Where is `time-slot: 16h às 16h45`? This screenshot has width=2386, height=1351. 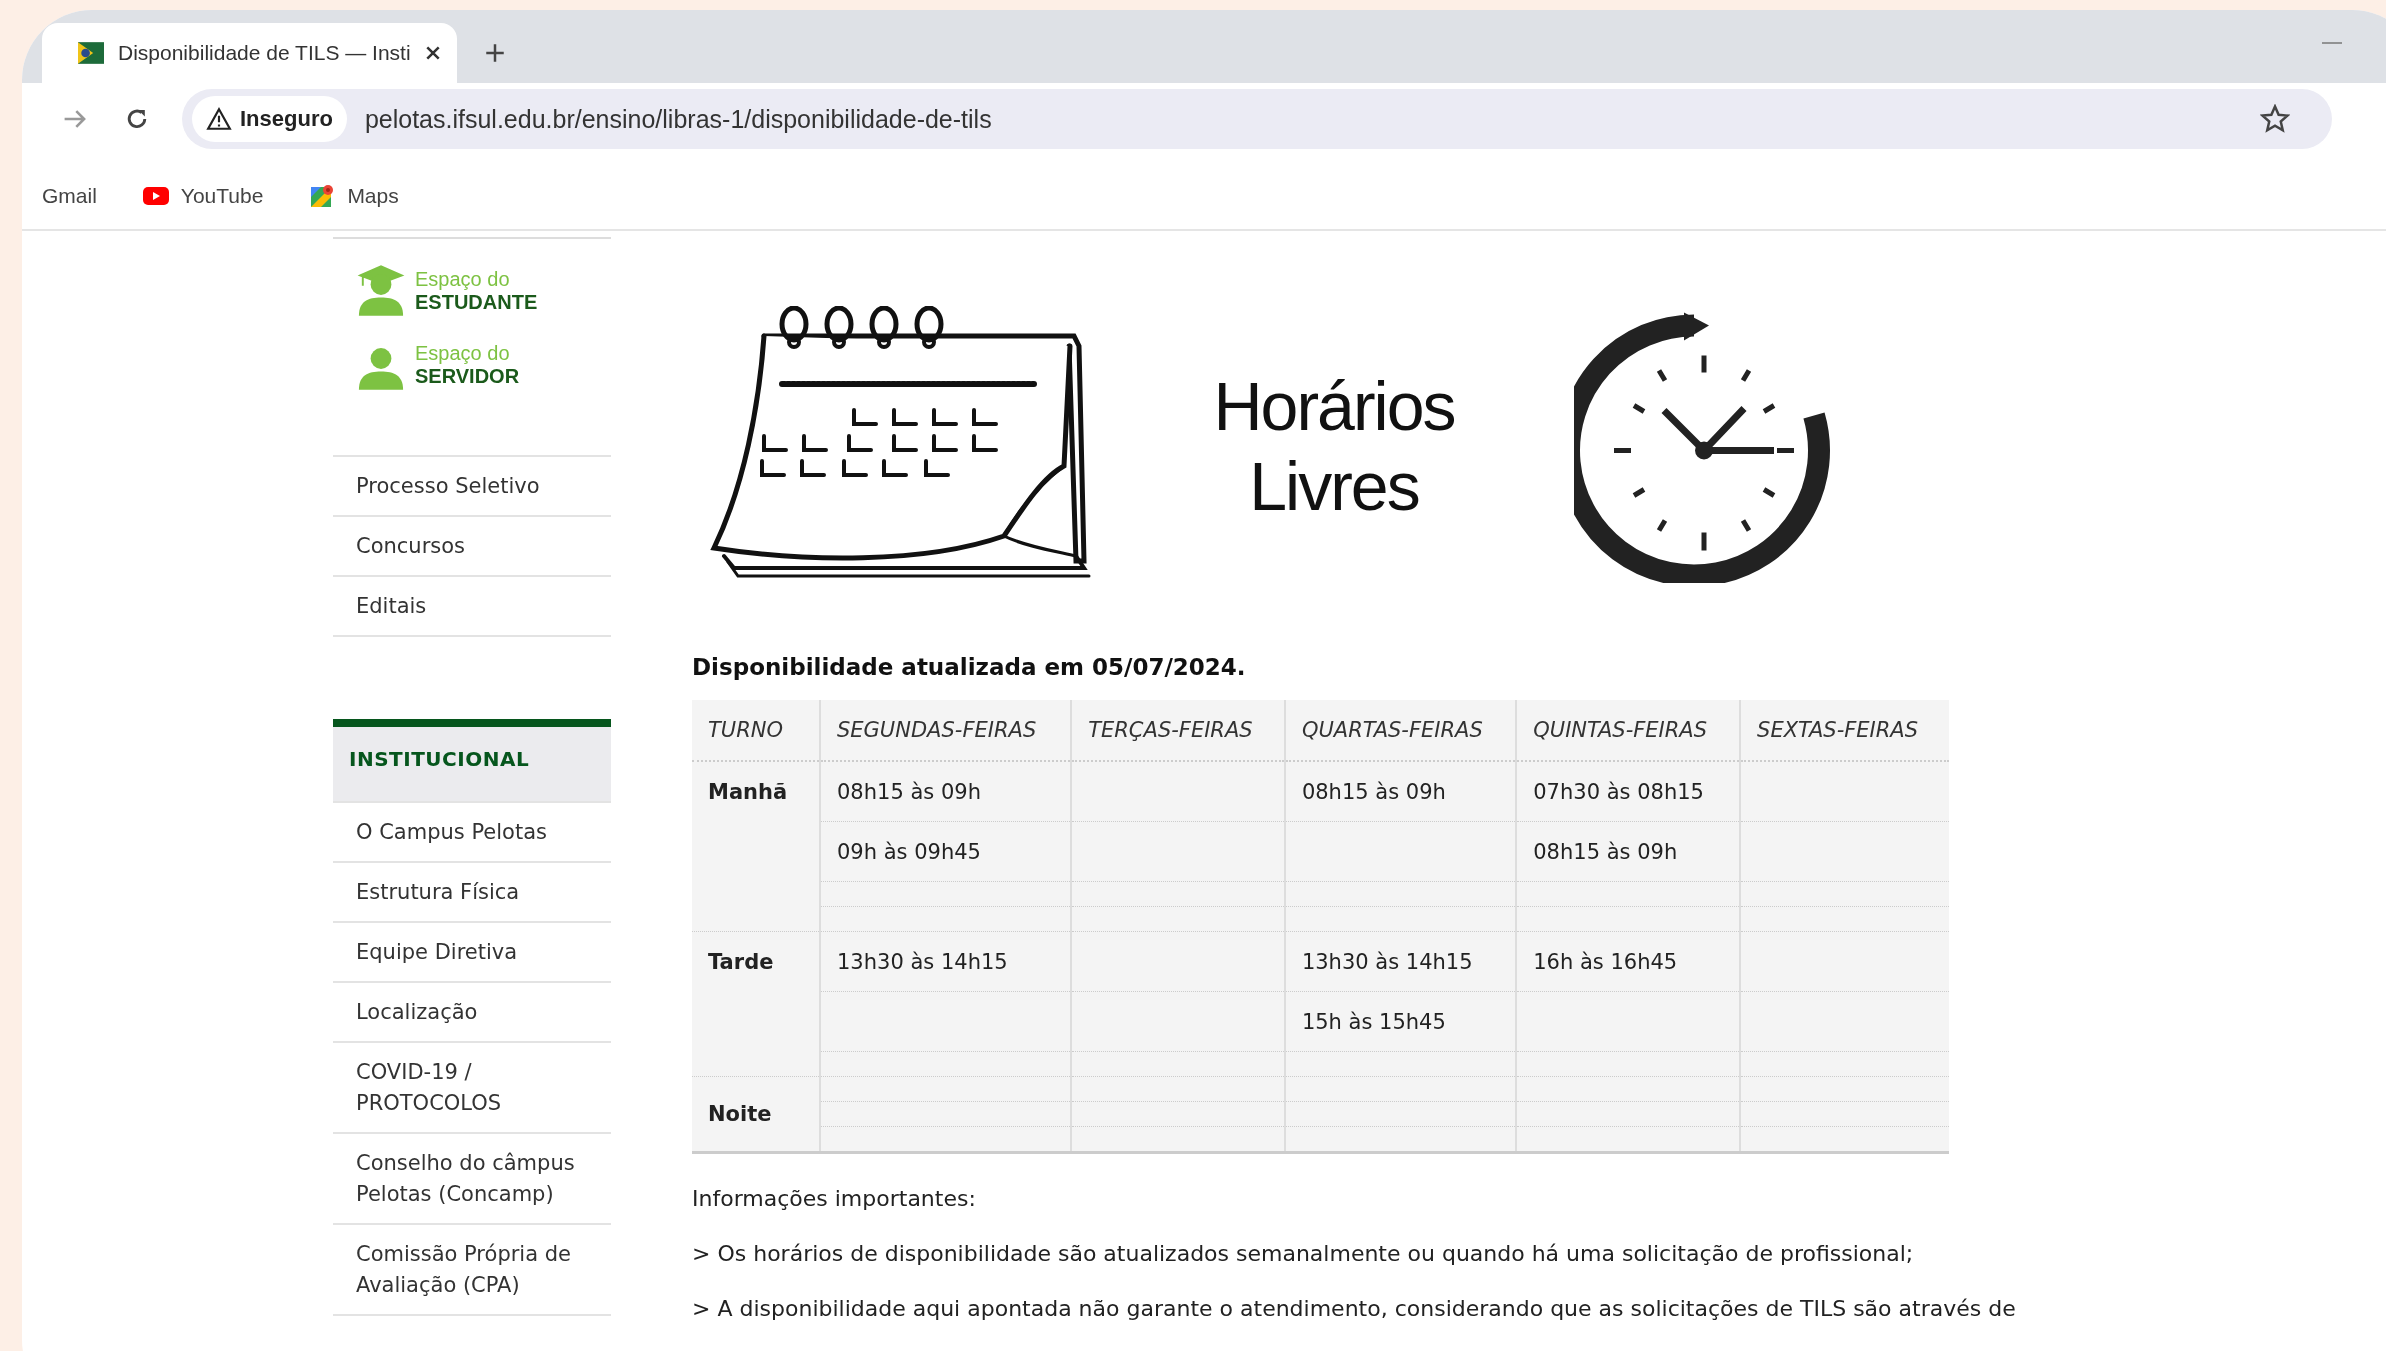
time-slot: 16h às 16h45 is located at coordinates (1605, 961).